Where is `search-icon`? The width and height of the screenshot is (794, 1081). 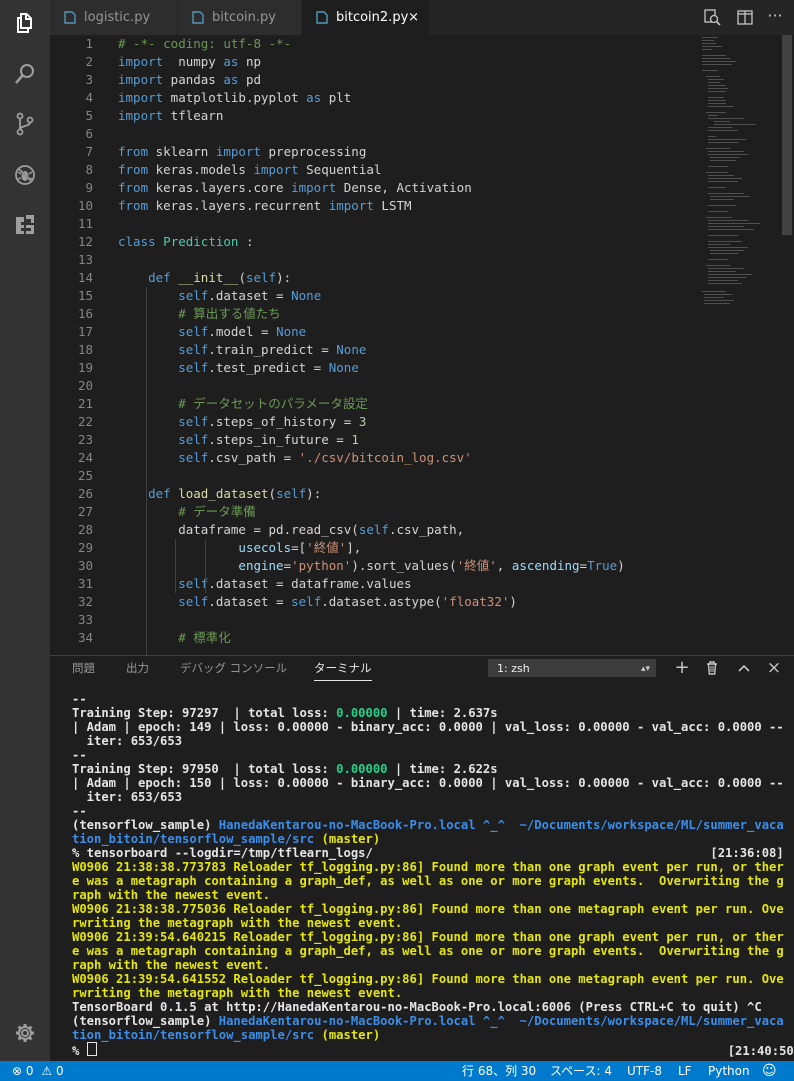
search-icon is located at coordinates (25, 74).